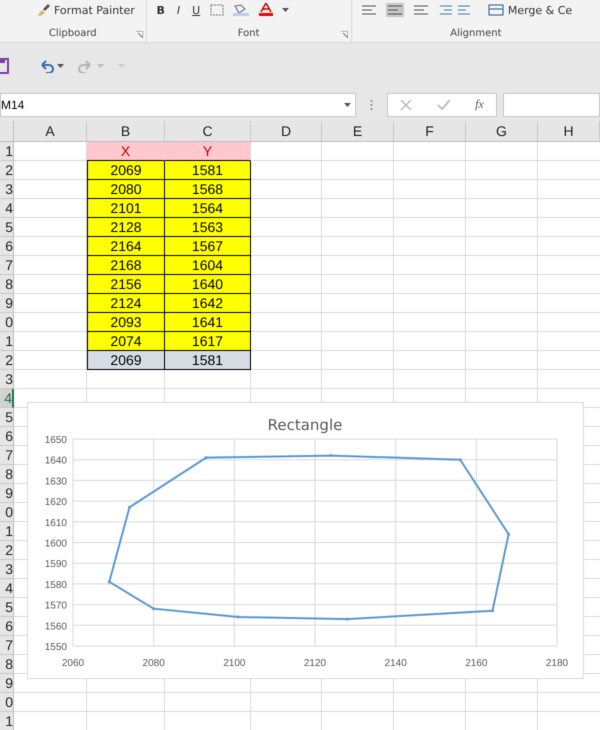  Describe the element at coordinates (153, 663) in the screenshot. I see `axis-label: 2080` at that location.